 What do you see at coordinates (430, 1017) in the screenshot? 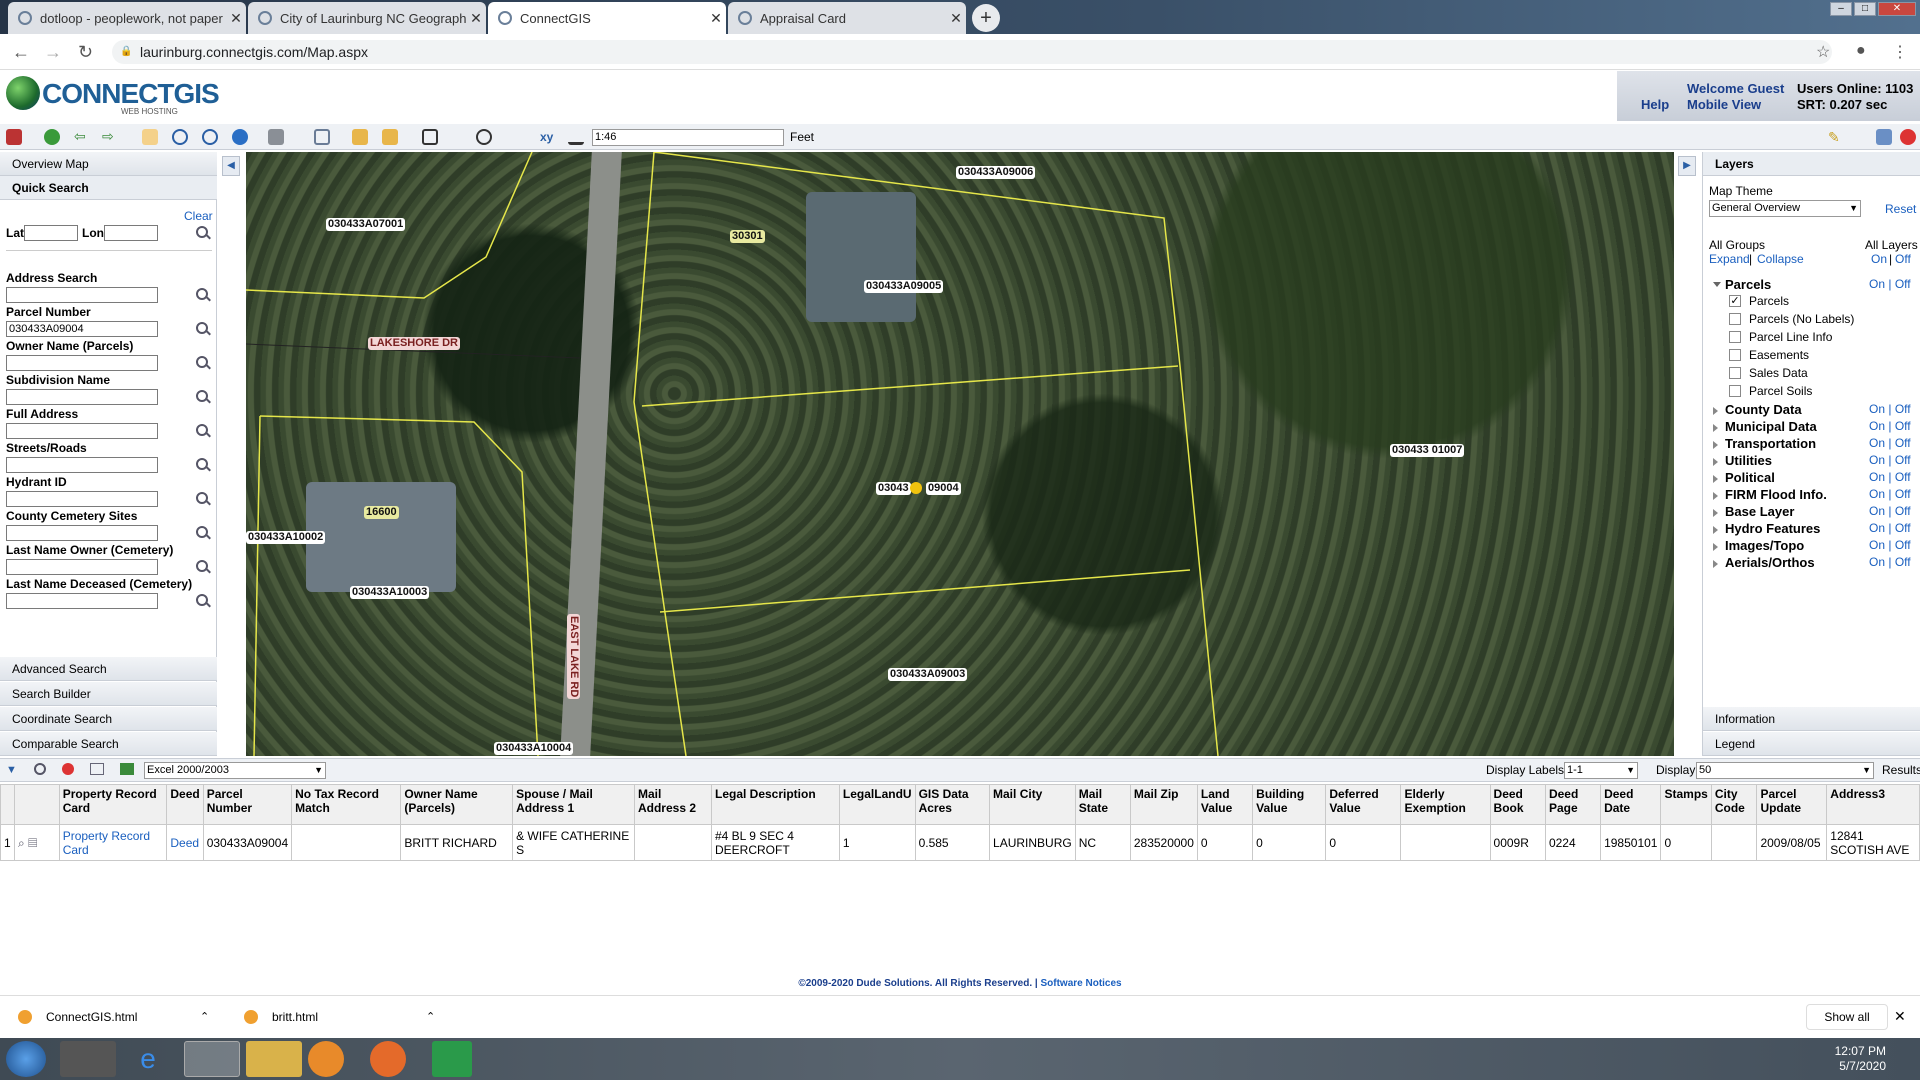
I see `chevron-up-icon: ⌃` at bounding box center [430, 1017].